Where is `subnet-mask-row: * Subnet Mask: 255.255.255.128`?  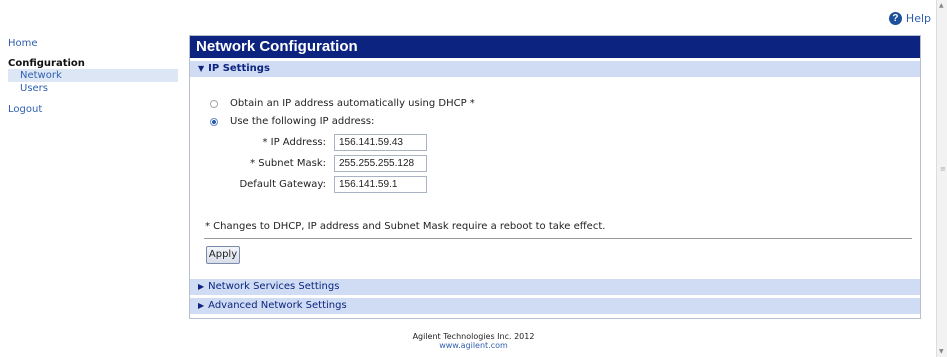
subnet-mask-row: * Subnet Mask: 255.255.255.128 is located at coordinates (321, 163).